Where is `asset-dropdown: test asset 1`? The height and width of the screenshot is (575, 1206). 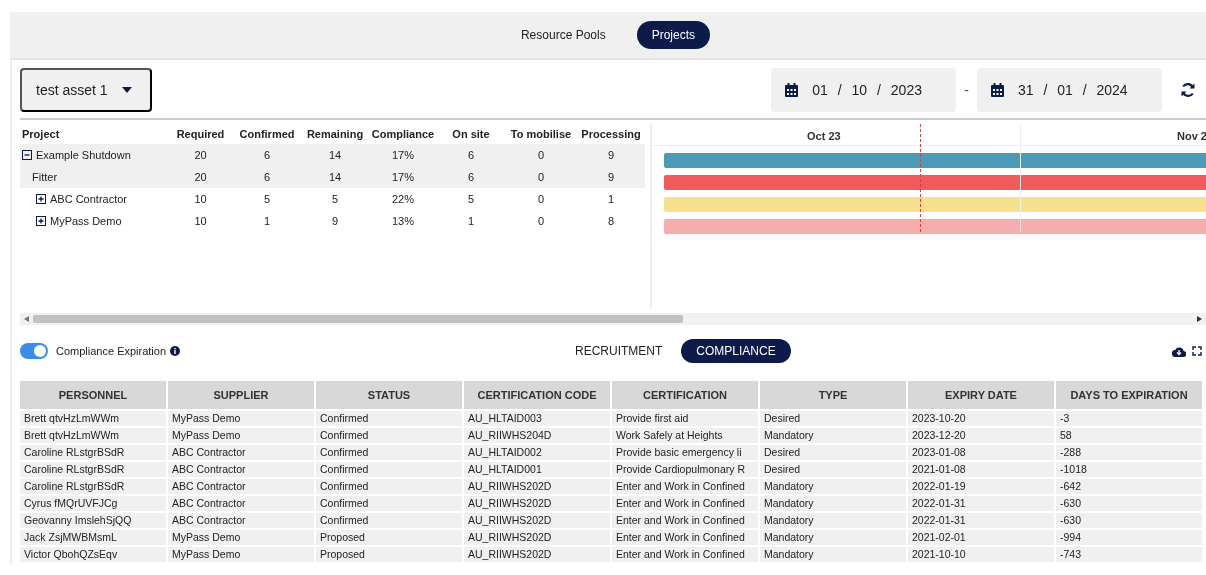 asset-dropdown: test asset 1 is located at coordinates (86, 90).